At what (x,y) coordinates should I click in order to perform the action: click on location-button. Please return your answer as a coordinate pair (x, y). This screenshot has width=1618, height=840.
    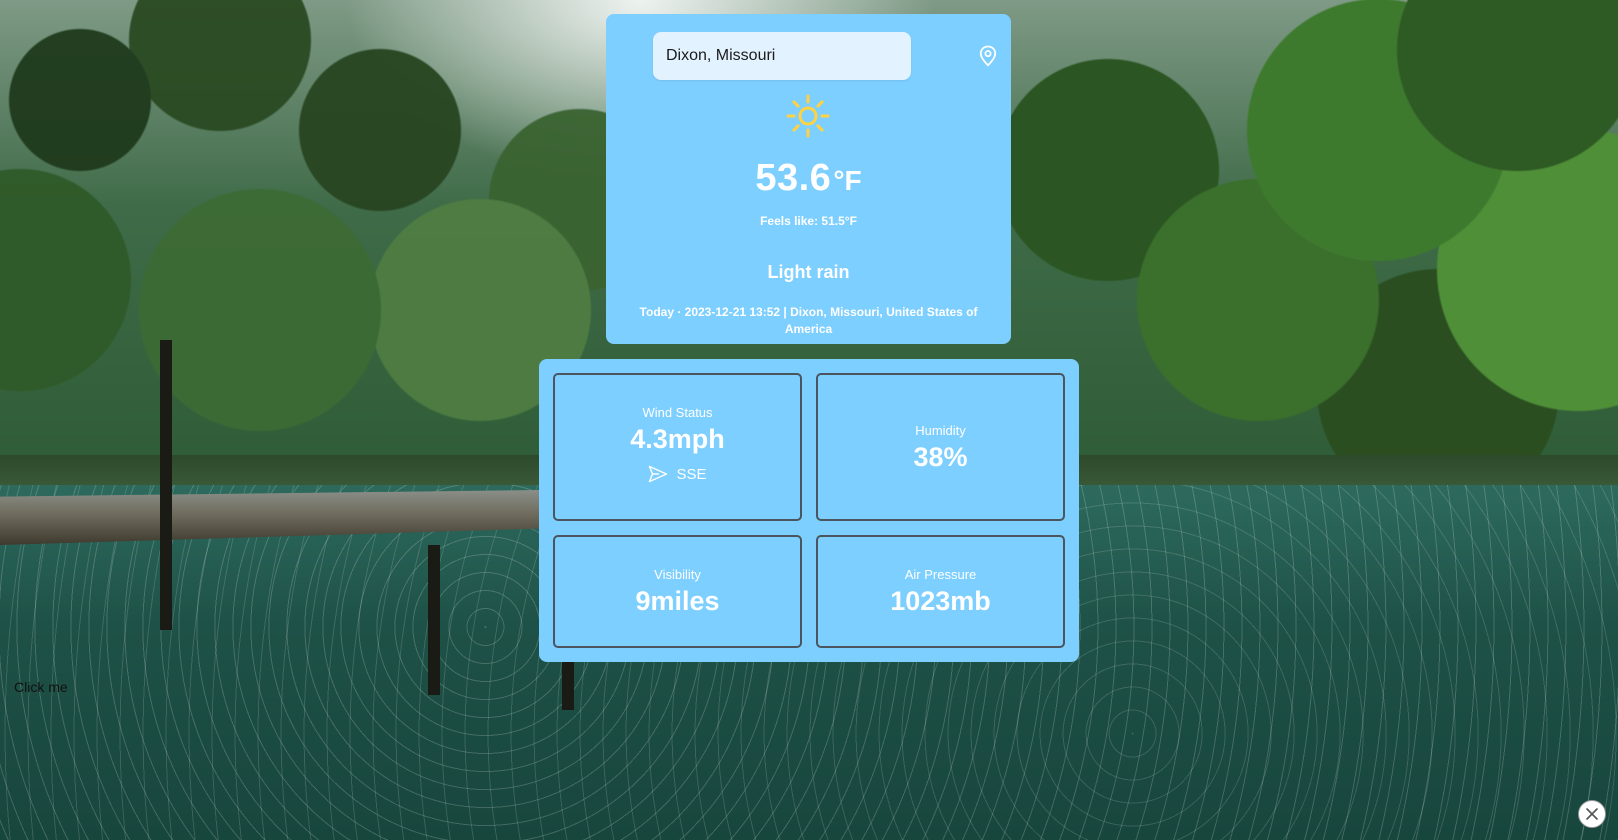
    Looking at the image, I should click on (988, 56).